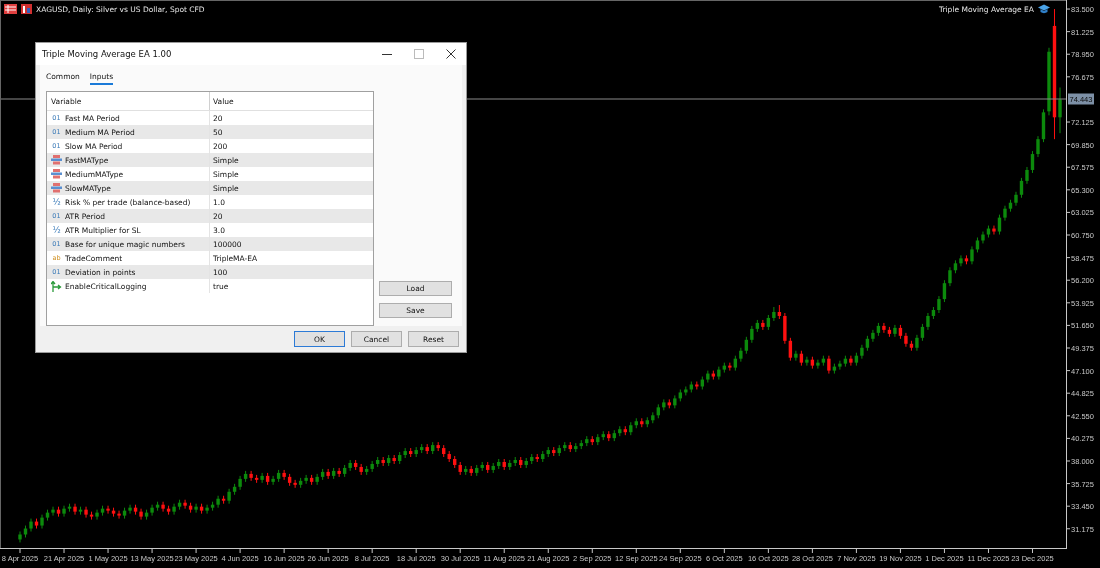  What do you see at coordinates (107, 54) in the screenshot?
I see `dialog-title: Triple Moving Average EA 1.00` at bounding box center [107, 54].